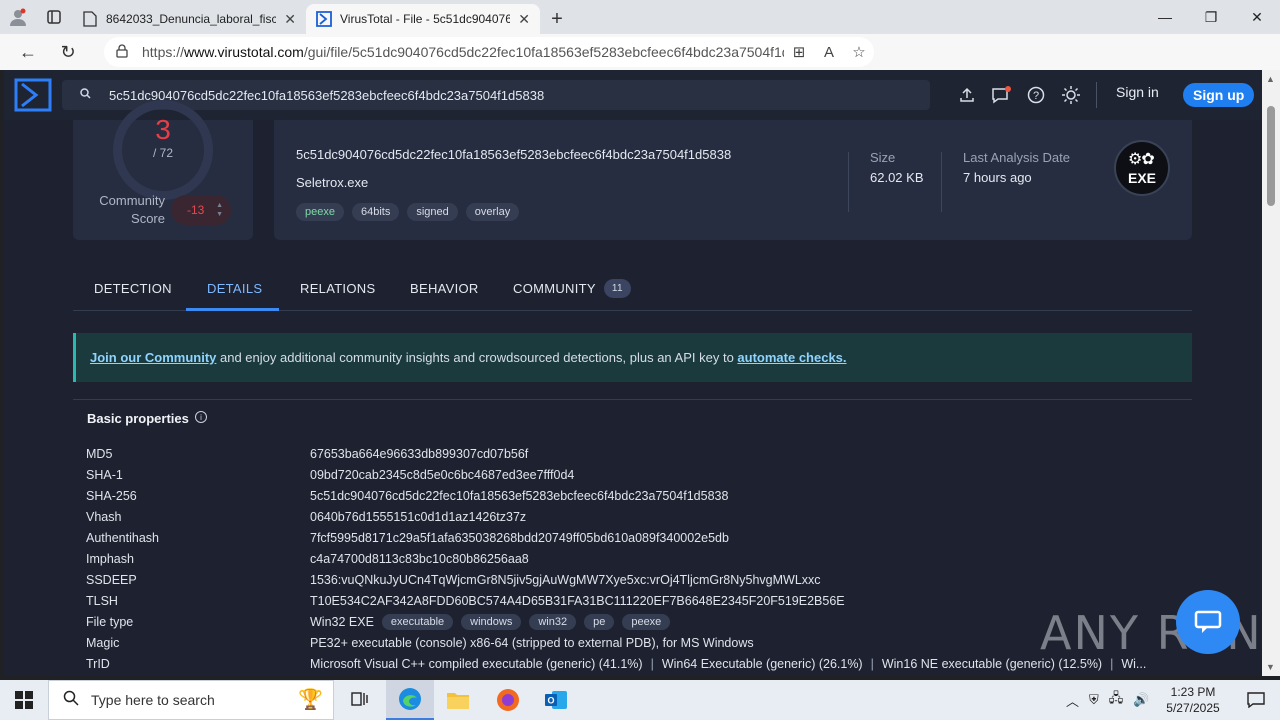 Image resolution: width=1280 pixels, height=720 pixels. I want to click on help-icon: ?, so click(1036, 95).